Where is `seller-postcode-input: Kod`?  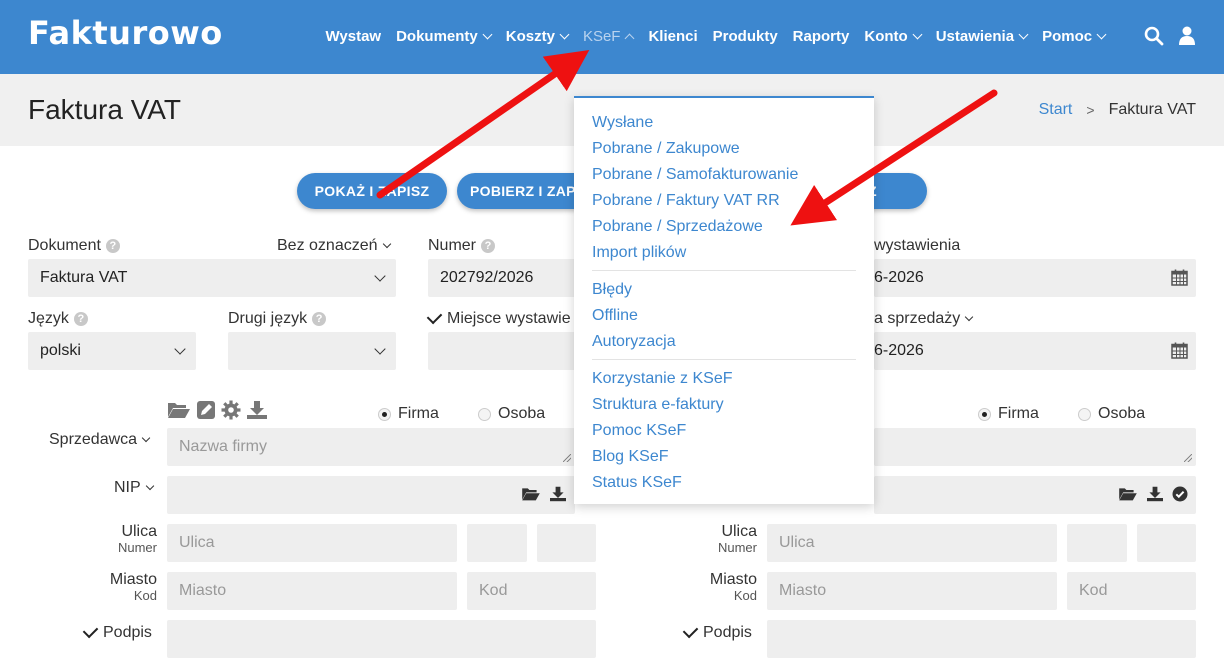
seller-postcode-input: Kod is located at coordinates (531, 591).